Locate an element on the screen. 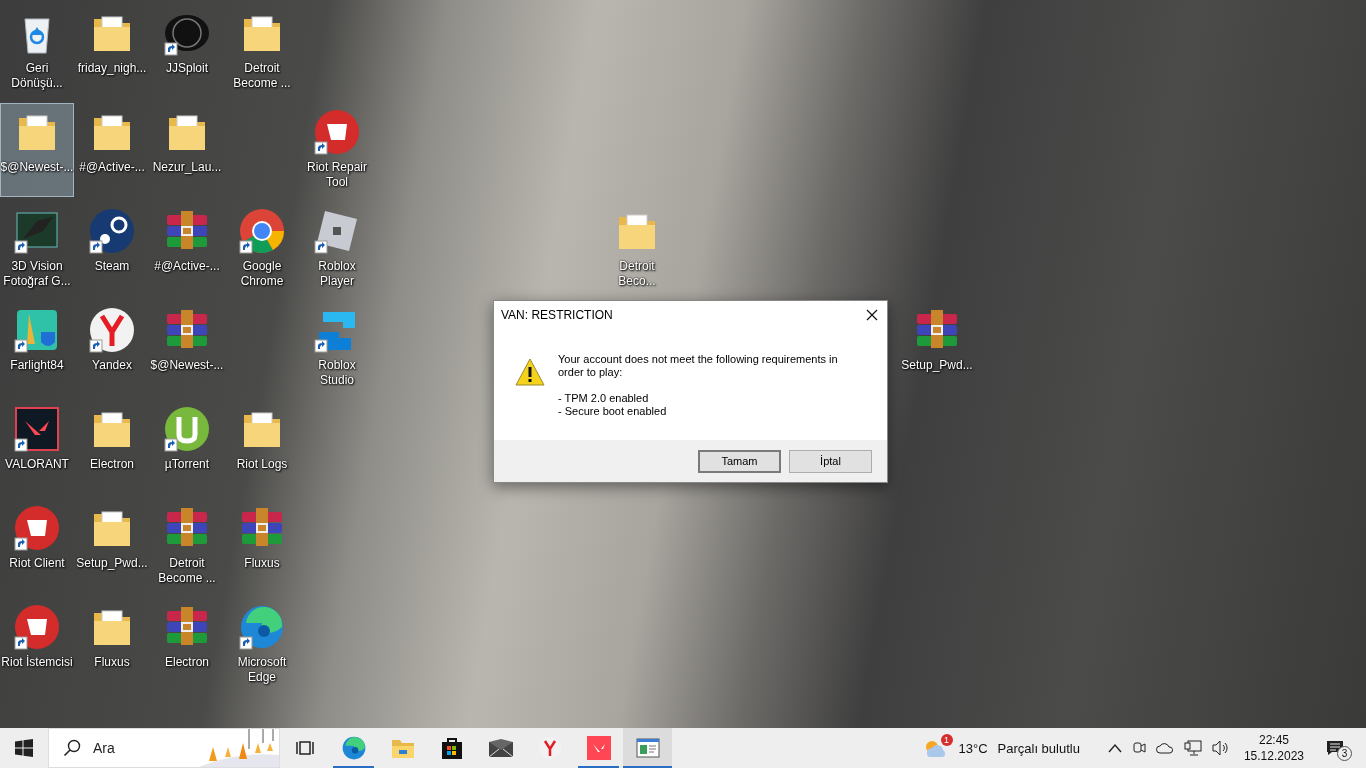 This screenshot has width=1366, height=768. camera-icon is located at coordinates (1138, 748).